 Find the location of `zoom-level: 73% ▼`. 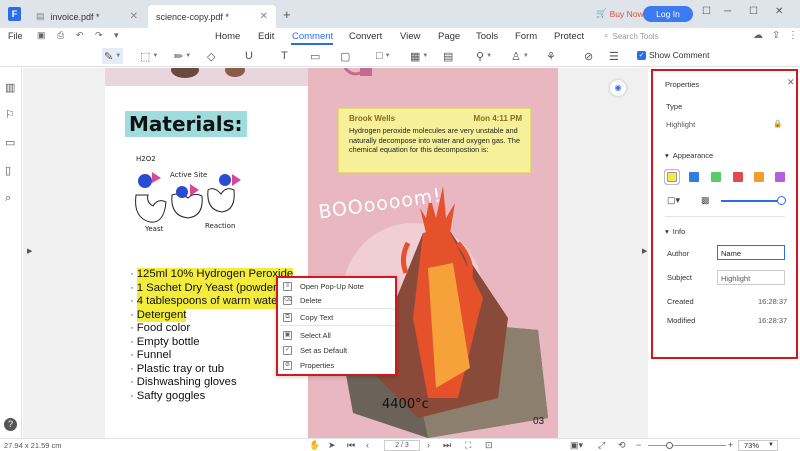

zoom-level: 73% ▼ is located at coordinates (758, 445).